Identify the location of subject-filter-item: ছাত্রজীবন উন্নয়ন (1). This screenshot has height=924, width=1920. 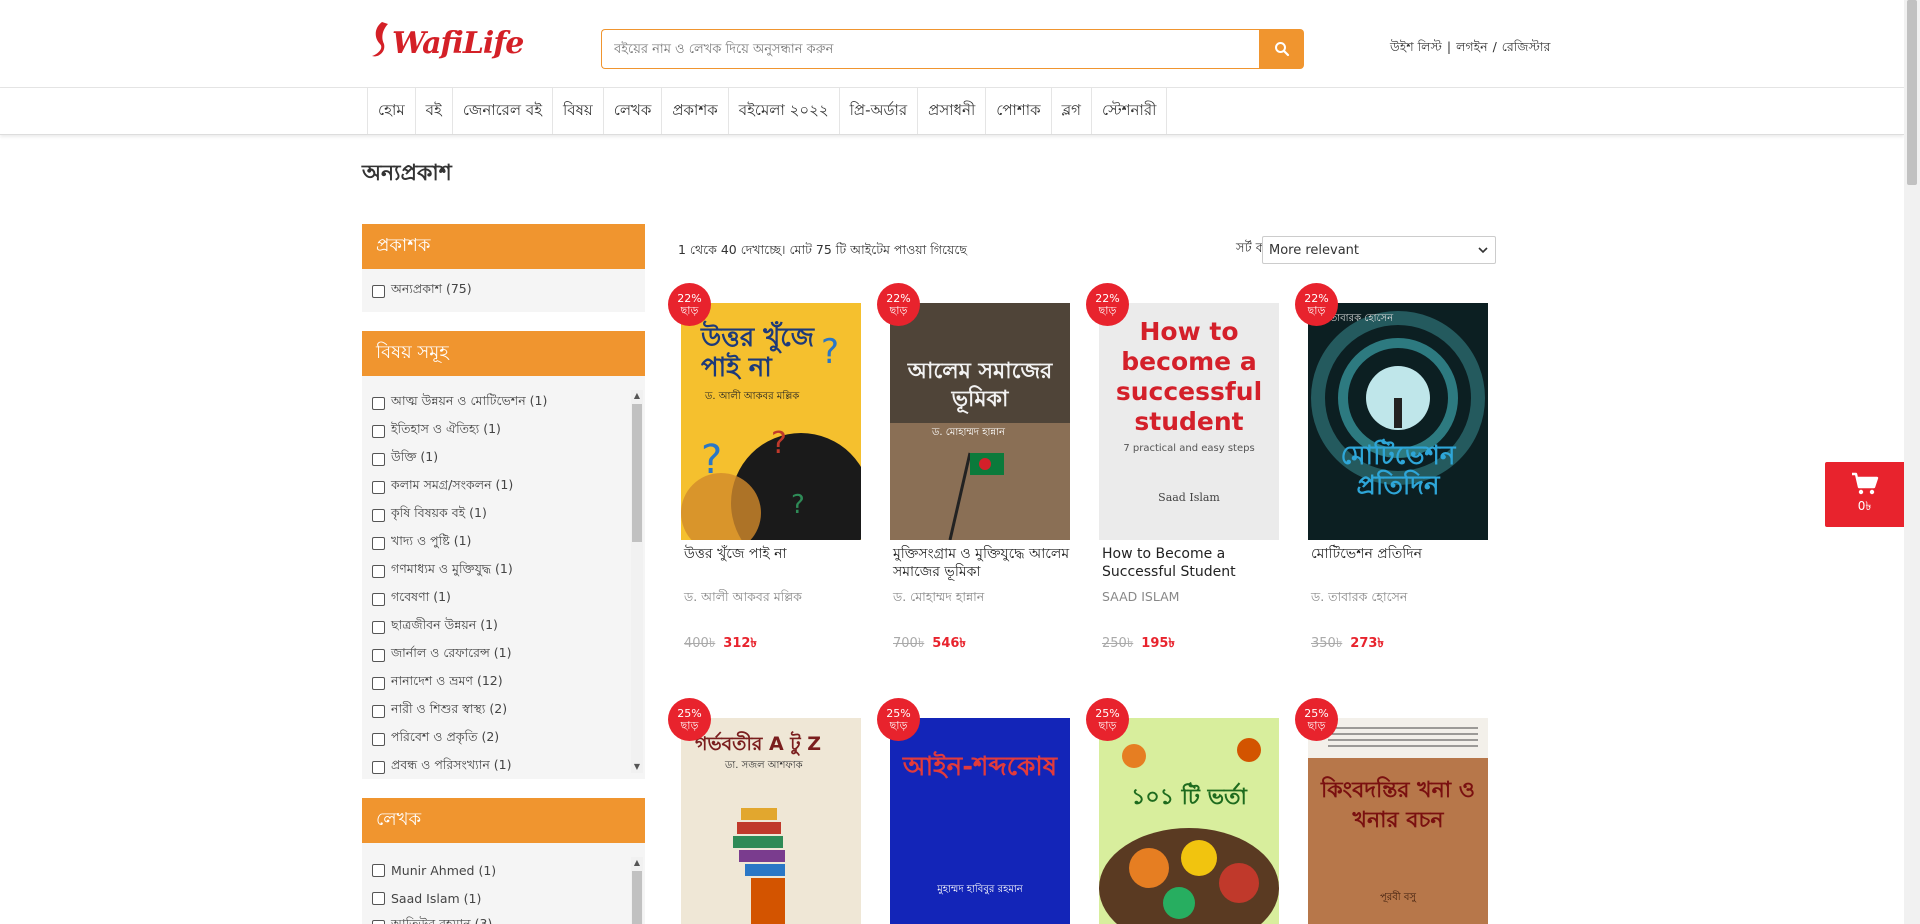
(503, 627).